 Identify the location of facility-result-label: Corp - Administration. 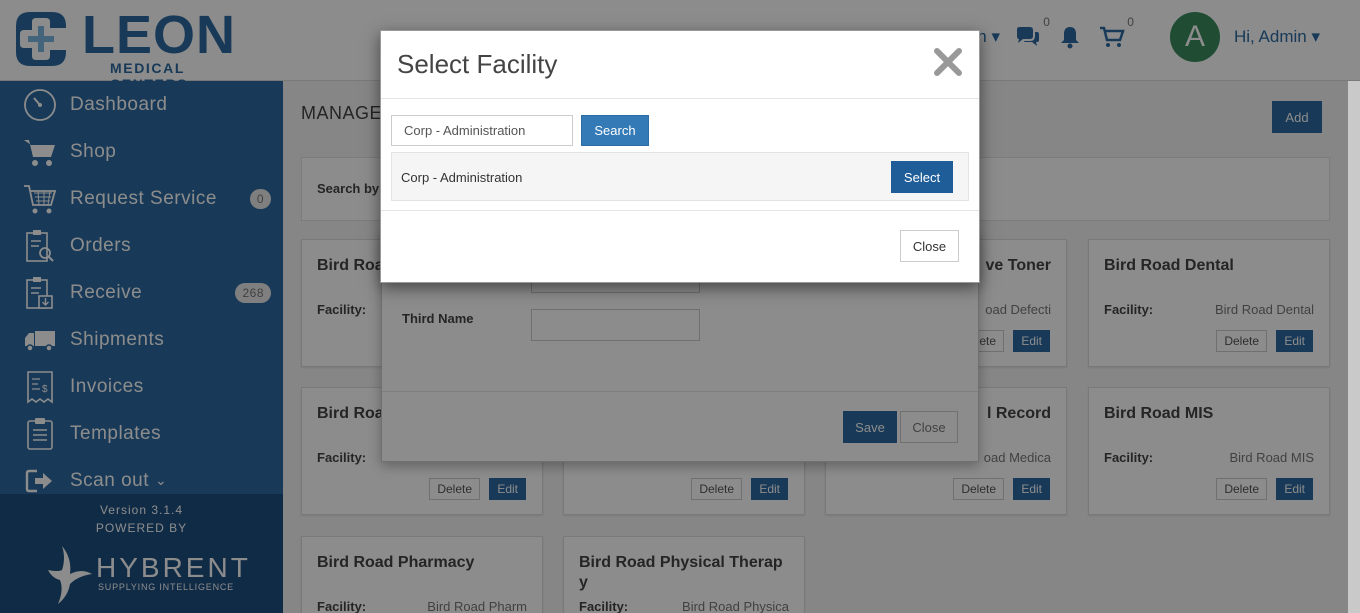
(462, 177).